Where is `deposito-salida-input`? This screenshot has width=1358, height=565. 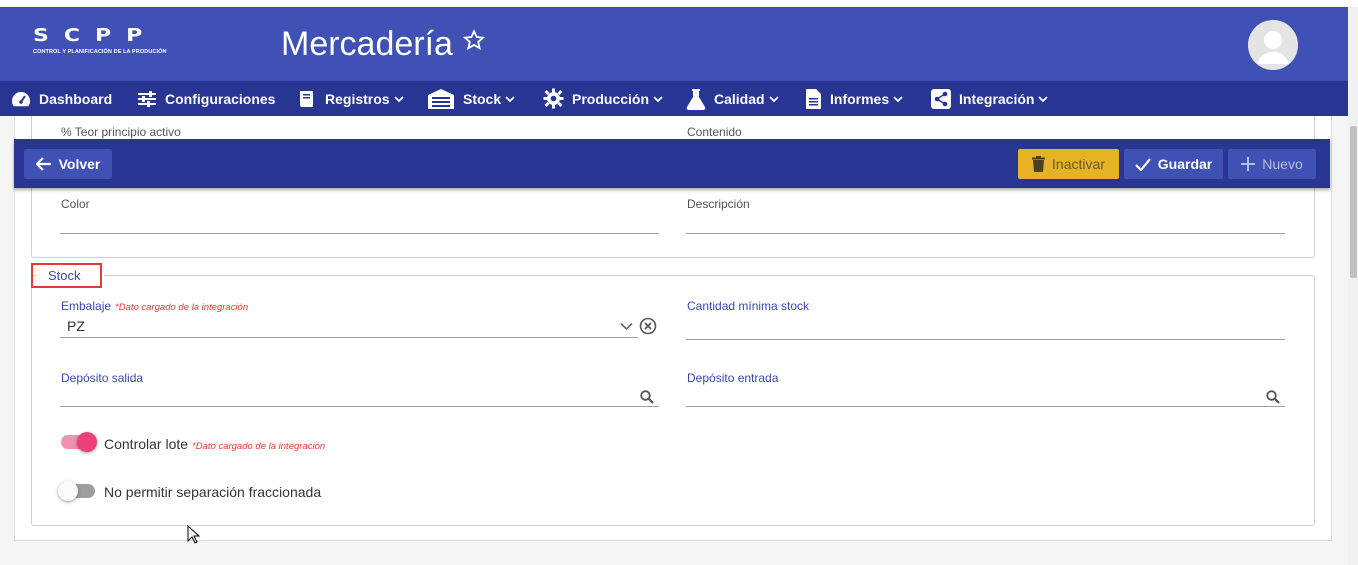
deposito-salida-input is located at coordinates (346, 397).